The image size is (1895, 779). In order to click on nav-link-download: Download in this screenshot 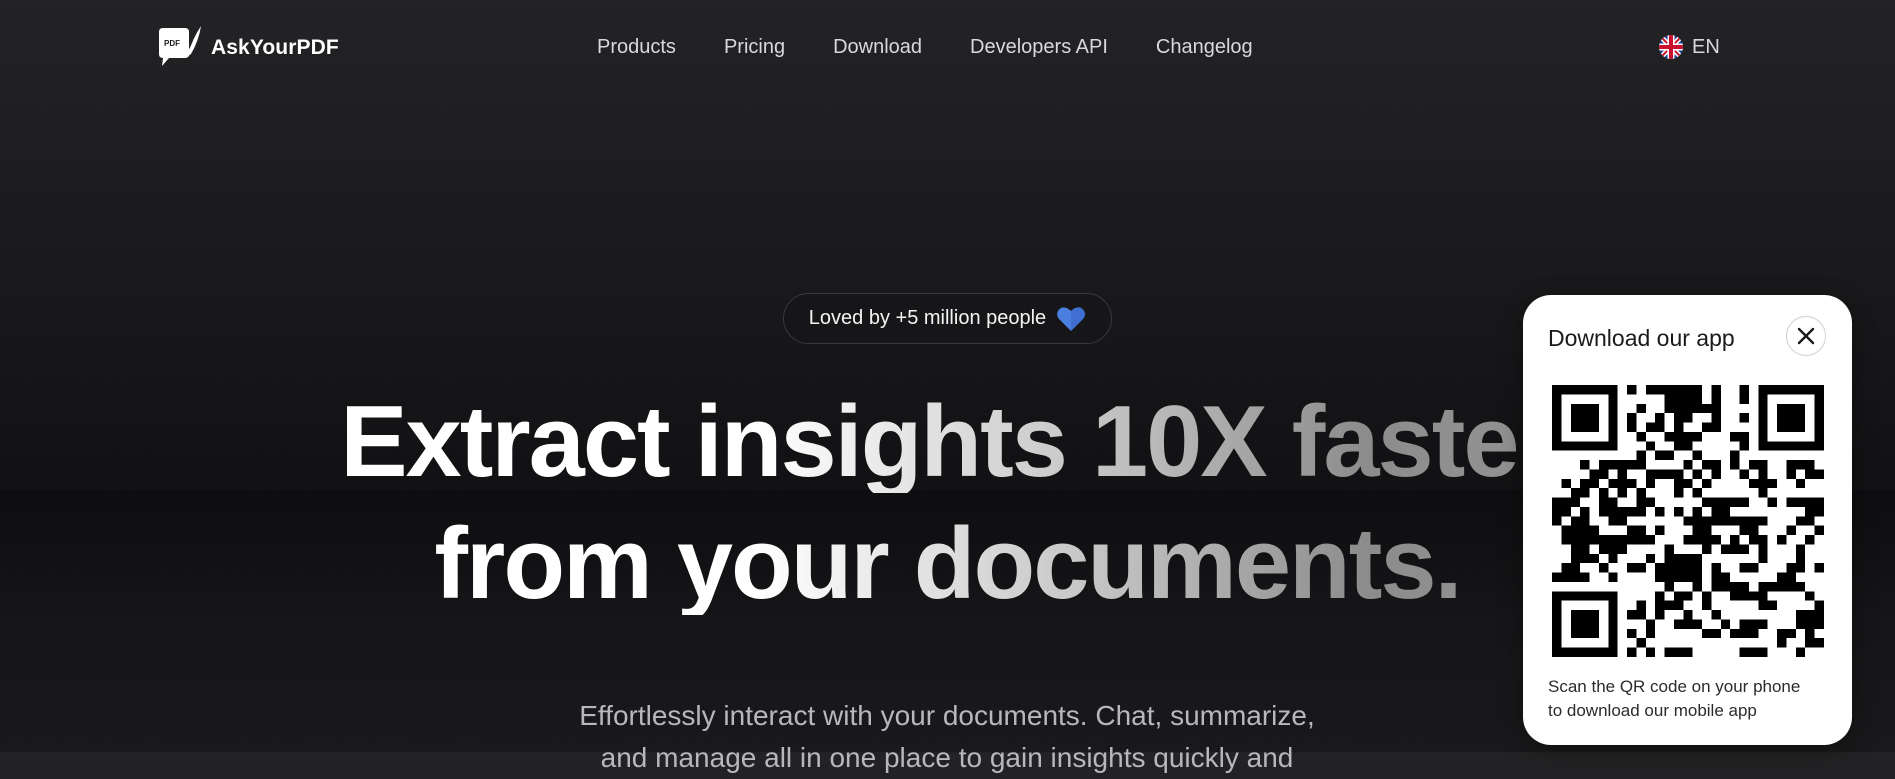, I will do `click(877, 47)`.